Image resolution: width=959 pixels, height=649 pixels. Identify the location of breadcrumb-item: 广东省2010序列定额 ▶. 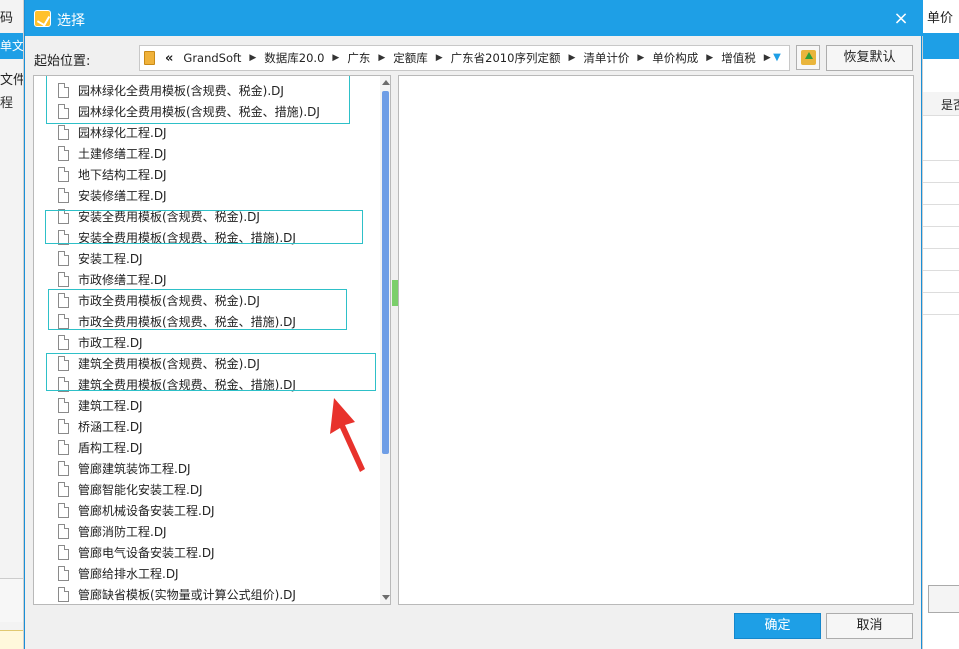
(513, 58).